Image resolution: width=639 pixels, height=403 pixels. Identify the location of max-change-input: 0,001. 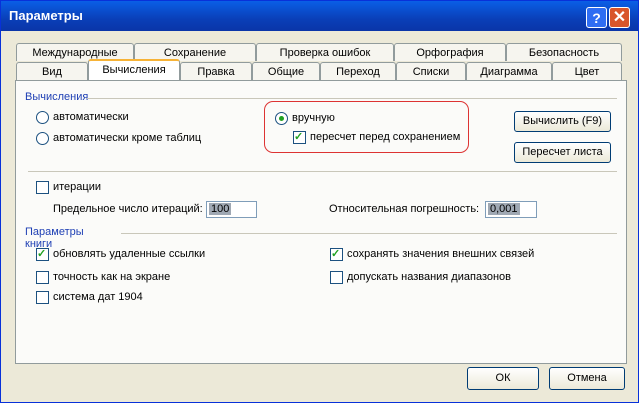
(511, 209).